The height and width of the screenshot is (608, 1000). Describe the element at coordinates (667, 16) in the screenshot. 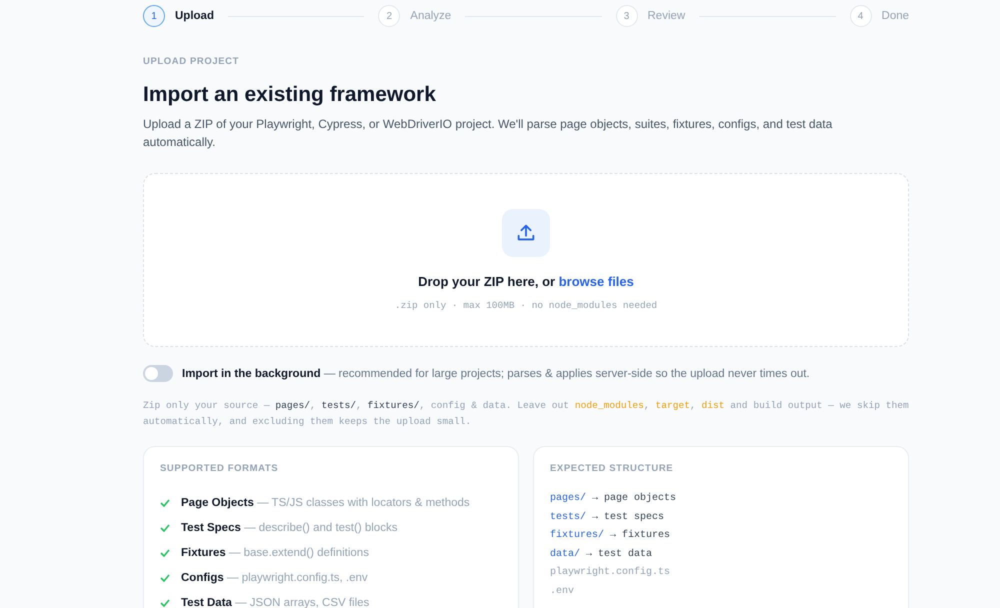

I see `step-label: Review` at that location.